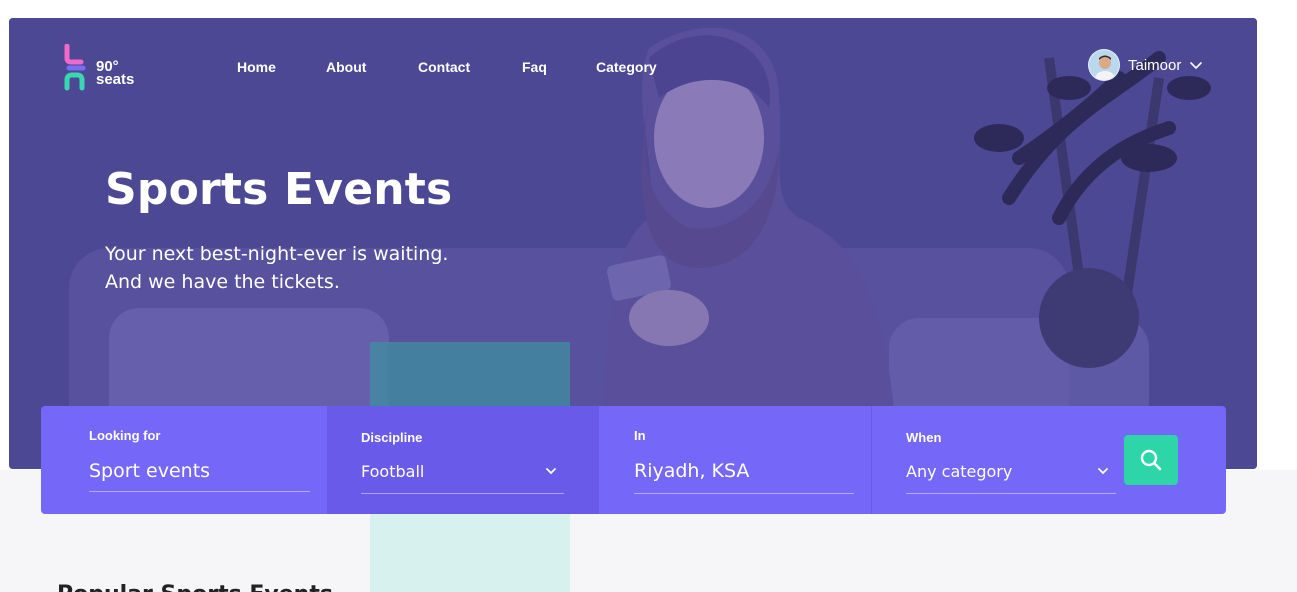  I want to click on looking-for-input: Sport events, so click(149, 471).